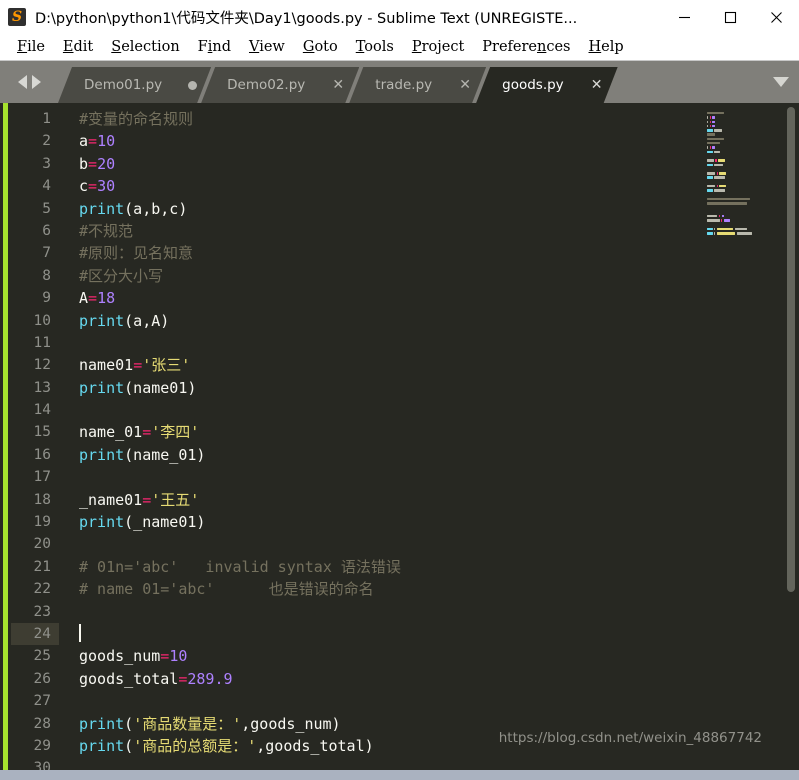  Describe the element at coordinates (405, 209) in the screenshot. I see `code-line: 5 print(a,b,c)` at that location.